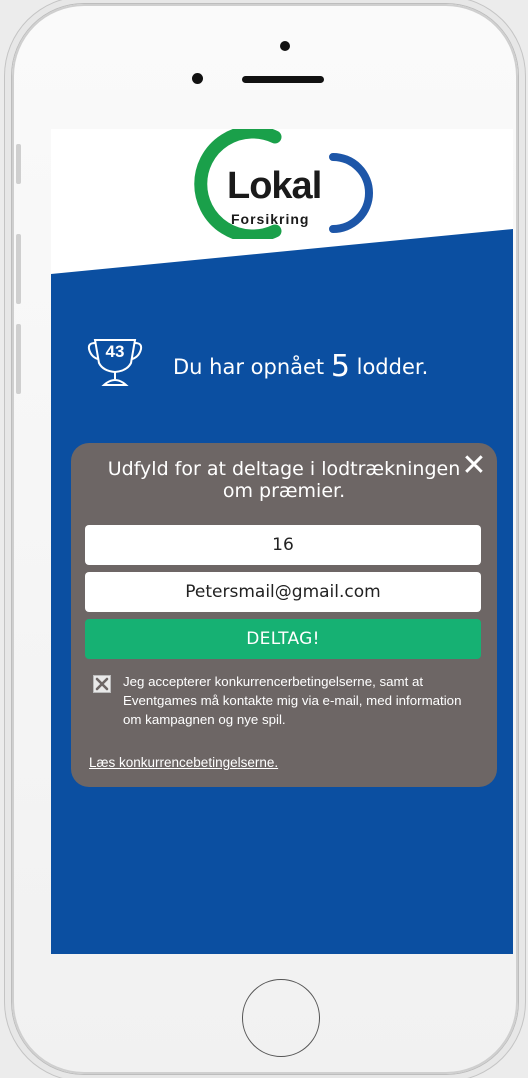 This screenshot has height=1078, width=528. I want to click on proximity-sensor, so click(285, 46).